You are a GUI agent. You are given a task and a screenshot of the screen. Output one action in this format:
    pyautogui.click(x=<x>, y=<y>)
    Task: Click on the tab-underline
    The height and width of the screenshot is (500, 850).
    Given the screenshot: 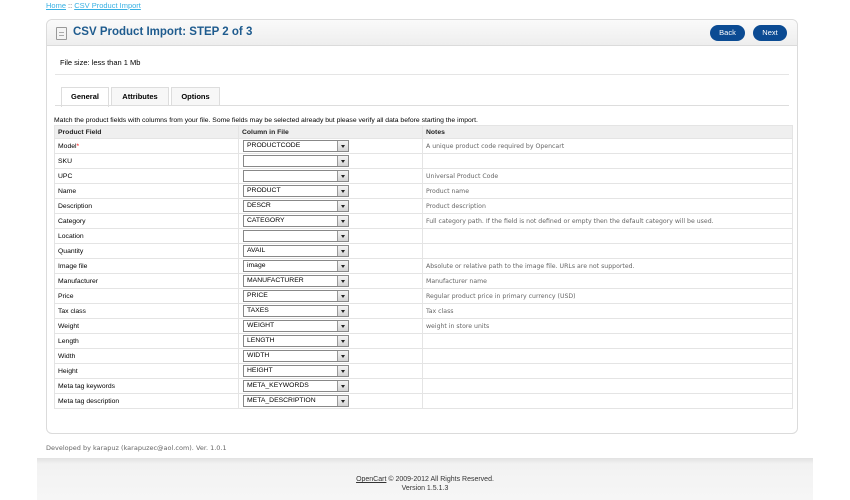 What is the action you would take?
    pyautogui.click(x=422, y=105)
    